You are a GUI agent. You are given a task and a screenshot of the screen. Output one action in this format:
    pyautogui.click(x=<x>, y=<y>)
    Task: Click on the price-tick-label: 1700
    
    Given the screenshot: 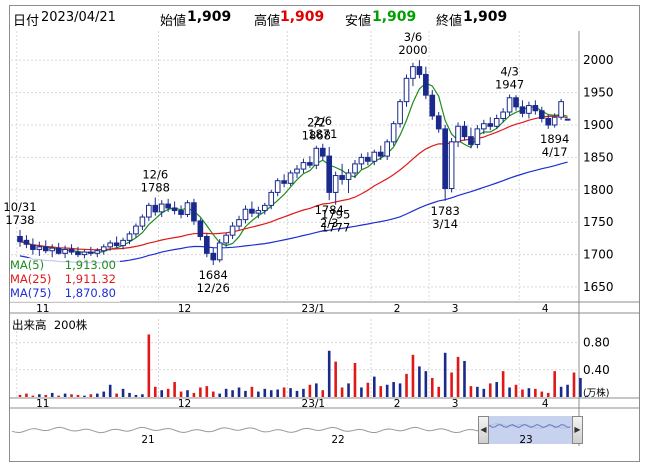 What is the action you would take?
    pyautogui.click(x=598, y=255)
    